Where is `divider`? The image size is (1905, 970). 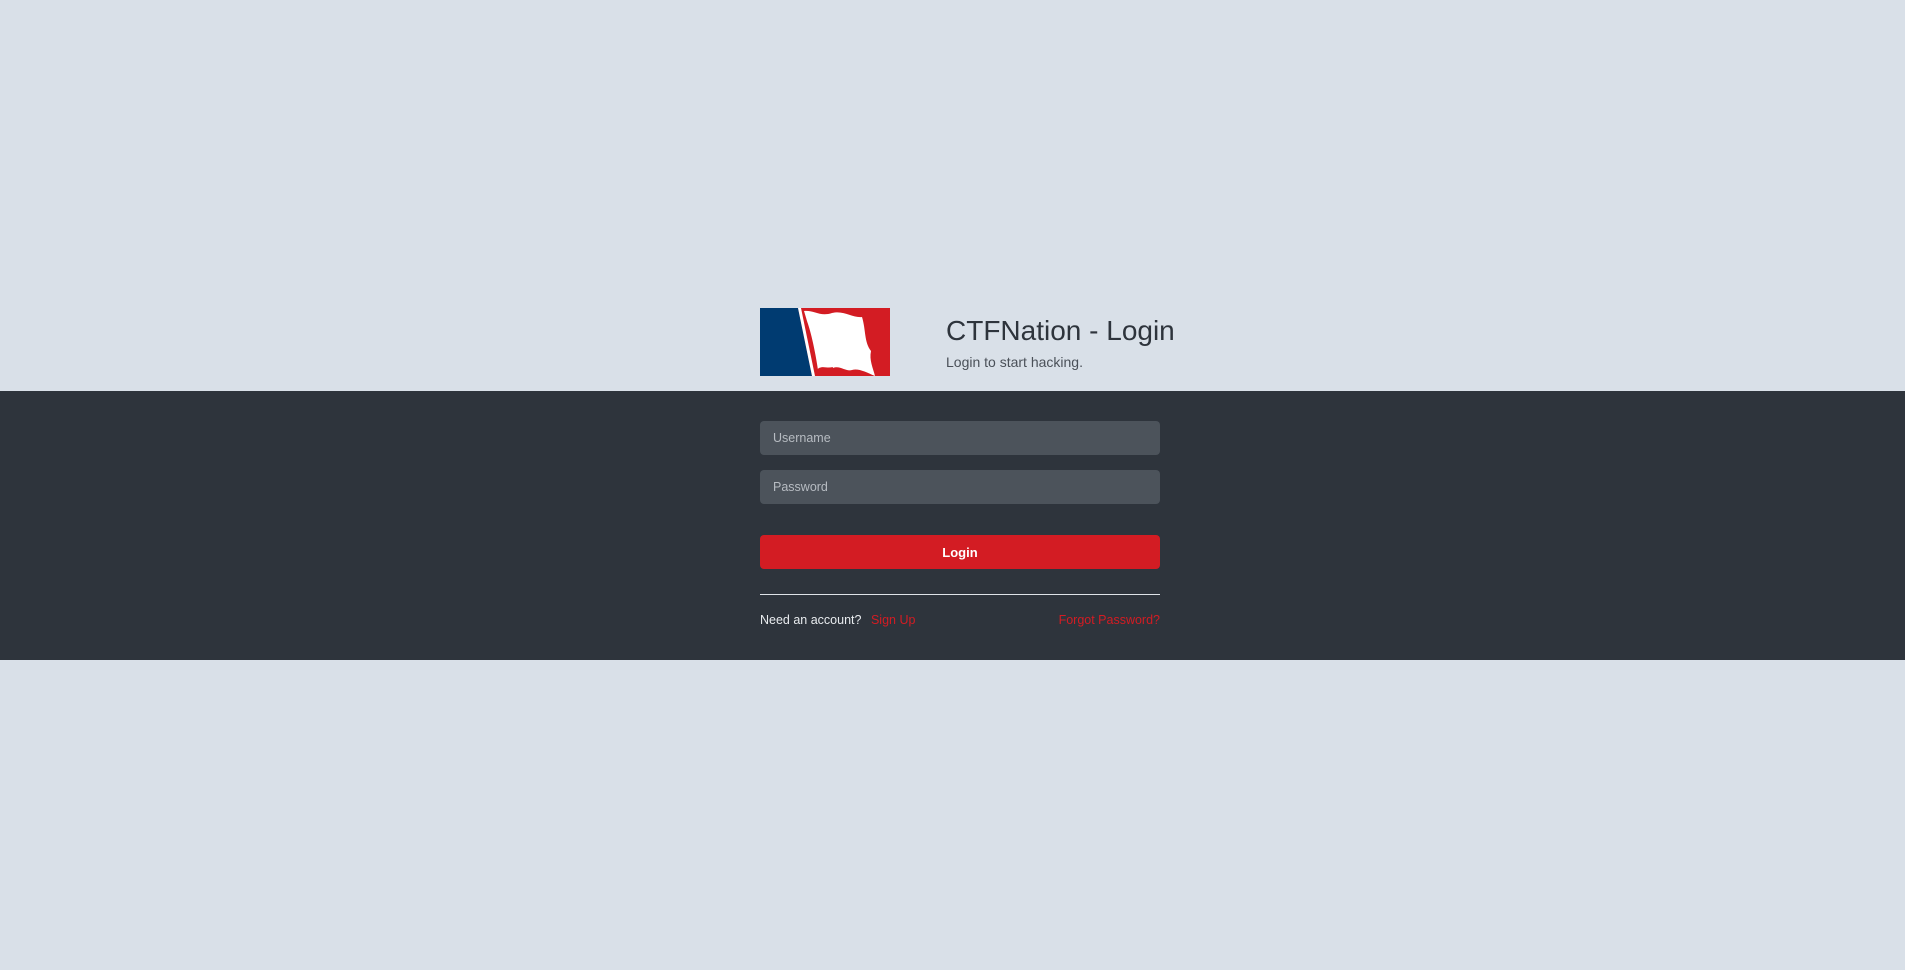 divider is located at coordinates (960, 594).